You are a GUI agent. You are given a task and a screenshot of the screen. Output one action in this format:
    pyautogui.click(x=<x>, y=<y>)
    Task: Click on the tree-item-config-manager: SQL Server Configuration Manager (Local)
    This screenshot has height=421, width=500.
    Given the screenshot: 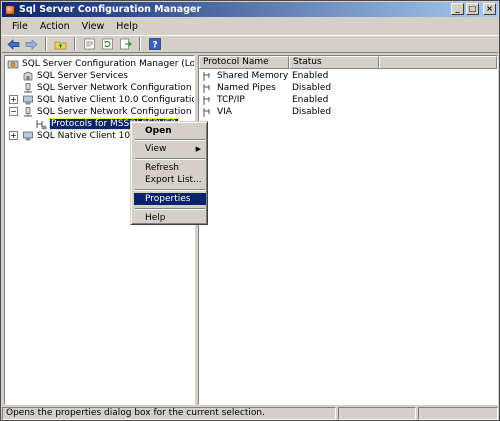 What is the action you would take?
    pyautogui.click(x=101, y=64)
    